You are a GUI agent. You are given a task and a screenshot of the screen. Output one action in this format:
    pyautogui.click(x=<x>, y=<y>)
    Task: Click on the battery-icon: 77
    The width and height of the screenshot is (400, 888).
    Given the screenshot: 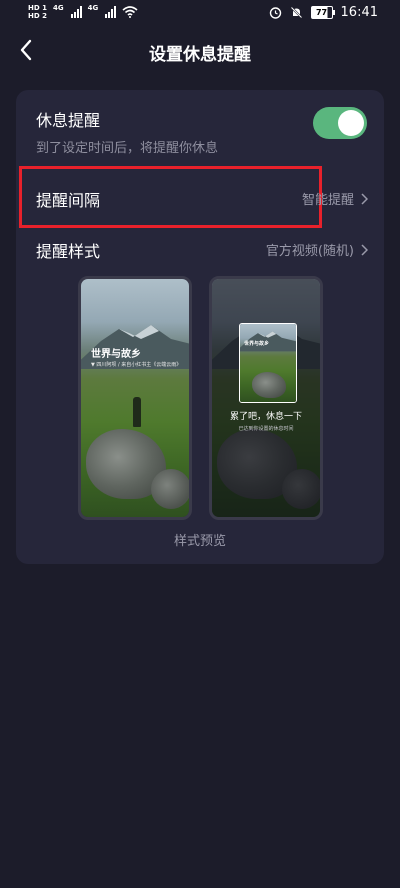 What is the action you would take?
    pyautogui.click(x=322, y=12)
    